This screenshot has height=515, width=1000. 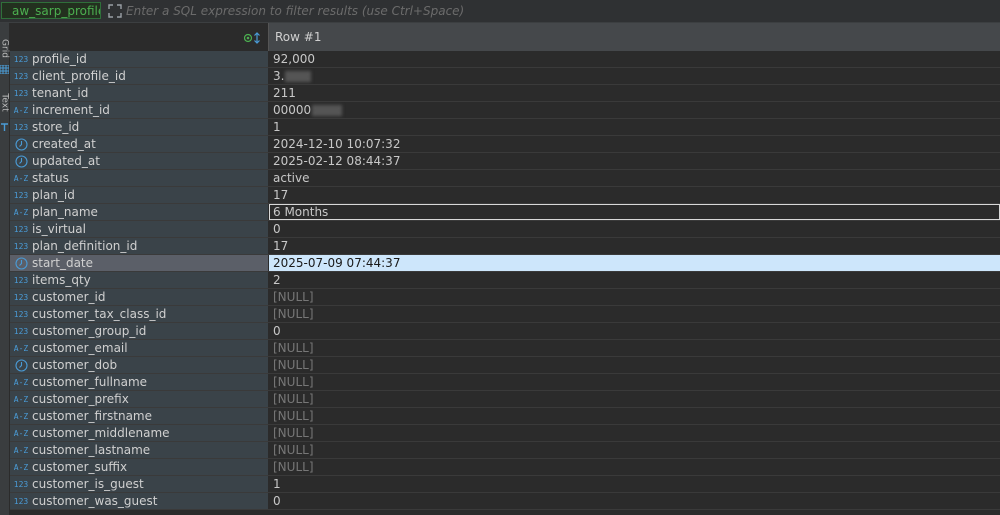 I want to click on tab-grid: Grid, so click(x=5, y=49).